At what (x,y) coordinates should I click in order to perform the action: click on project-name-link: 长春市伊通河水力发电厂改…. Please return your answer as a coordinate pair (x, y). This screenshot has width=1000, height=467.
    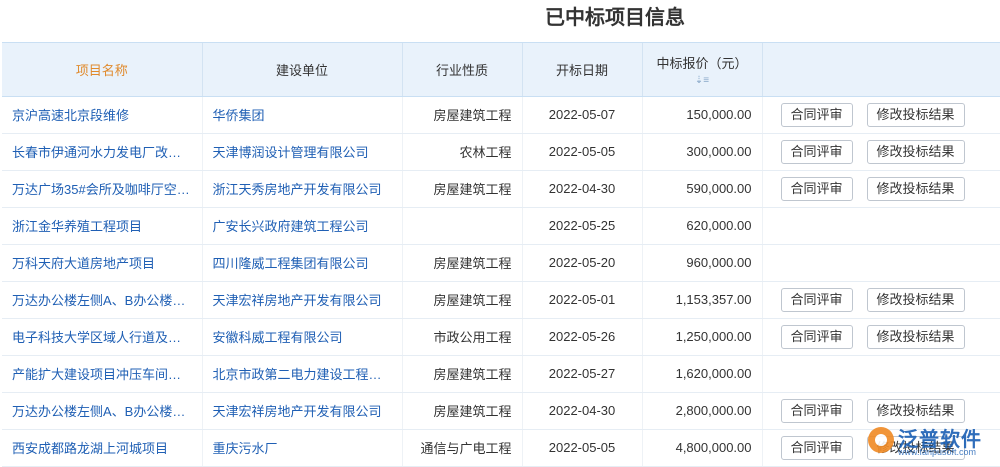
    Looking at the image, I should click on (102, 152).